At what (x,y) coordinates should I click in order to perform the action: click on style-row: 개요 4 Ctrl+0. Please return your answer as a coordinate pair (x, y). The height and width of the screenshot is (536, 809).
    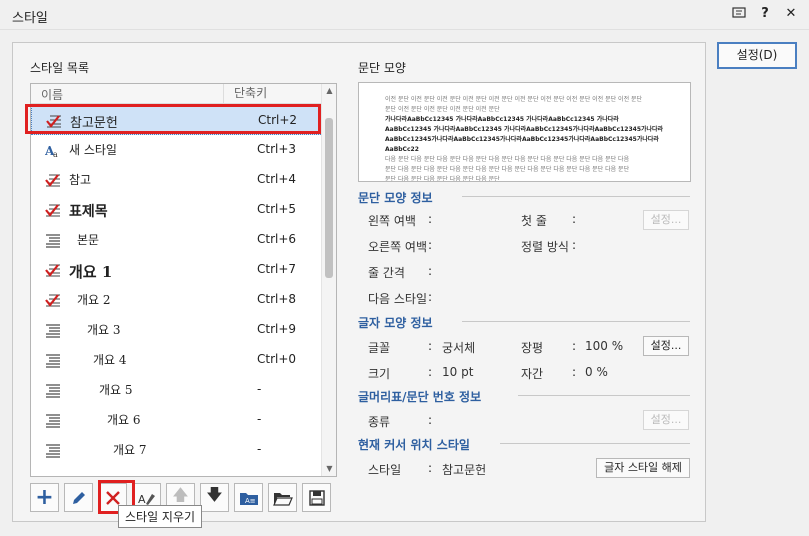
    Looking at the image, I should click on (176, 360).